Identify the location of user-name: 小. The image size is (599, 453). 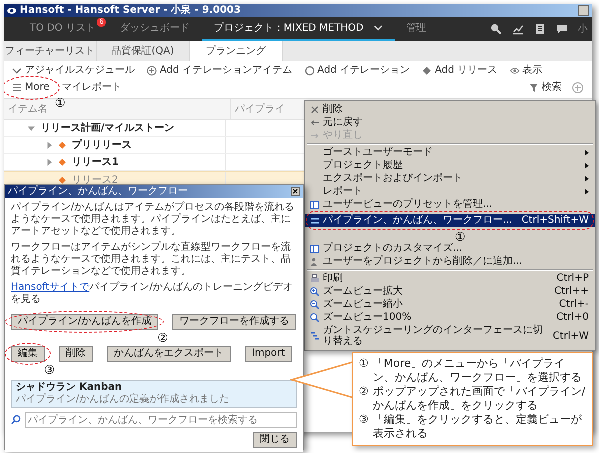
(583, 29).